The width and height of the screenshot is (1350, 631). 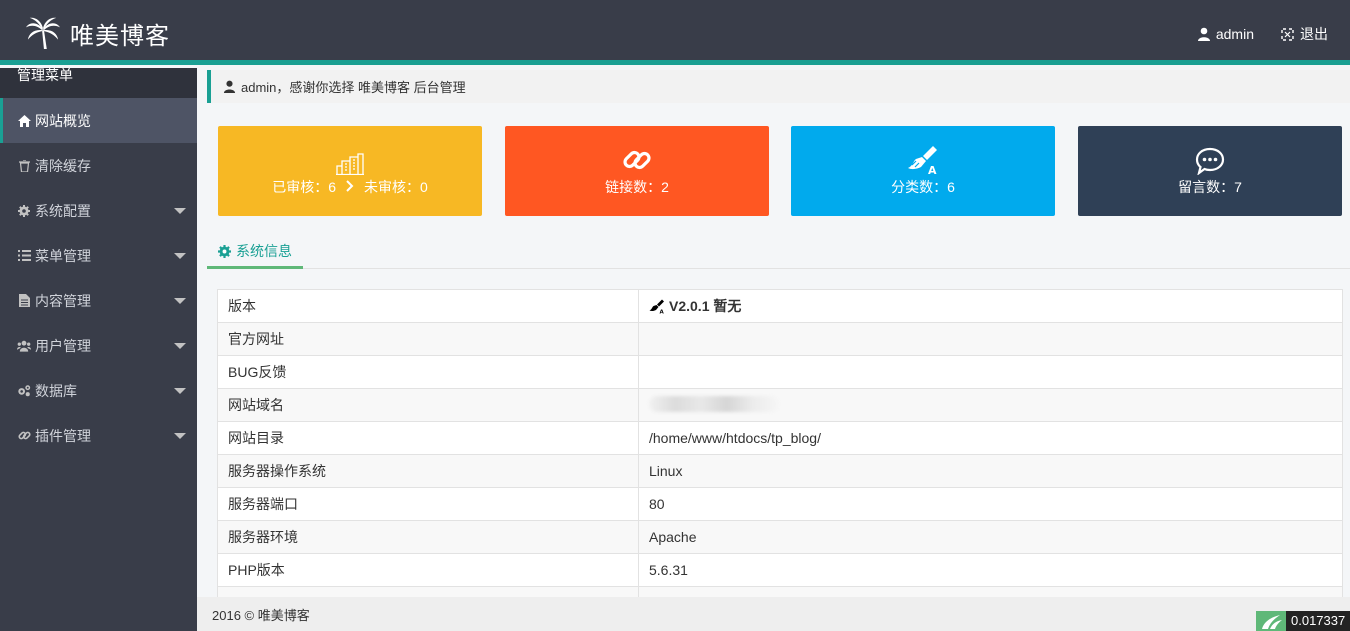 I want to click on page-trace-badge: 0.017337, so click(x=1303, y=621).